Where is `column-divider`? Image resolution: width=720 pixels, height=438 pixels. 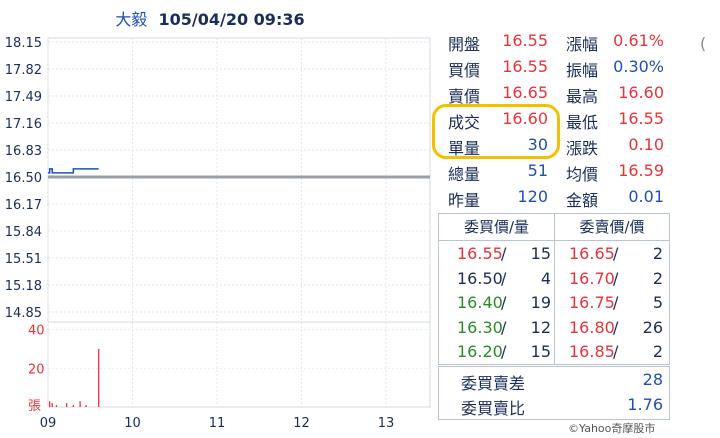 column-divider is located at coordinates (554, 289).